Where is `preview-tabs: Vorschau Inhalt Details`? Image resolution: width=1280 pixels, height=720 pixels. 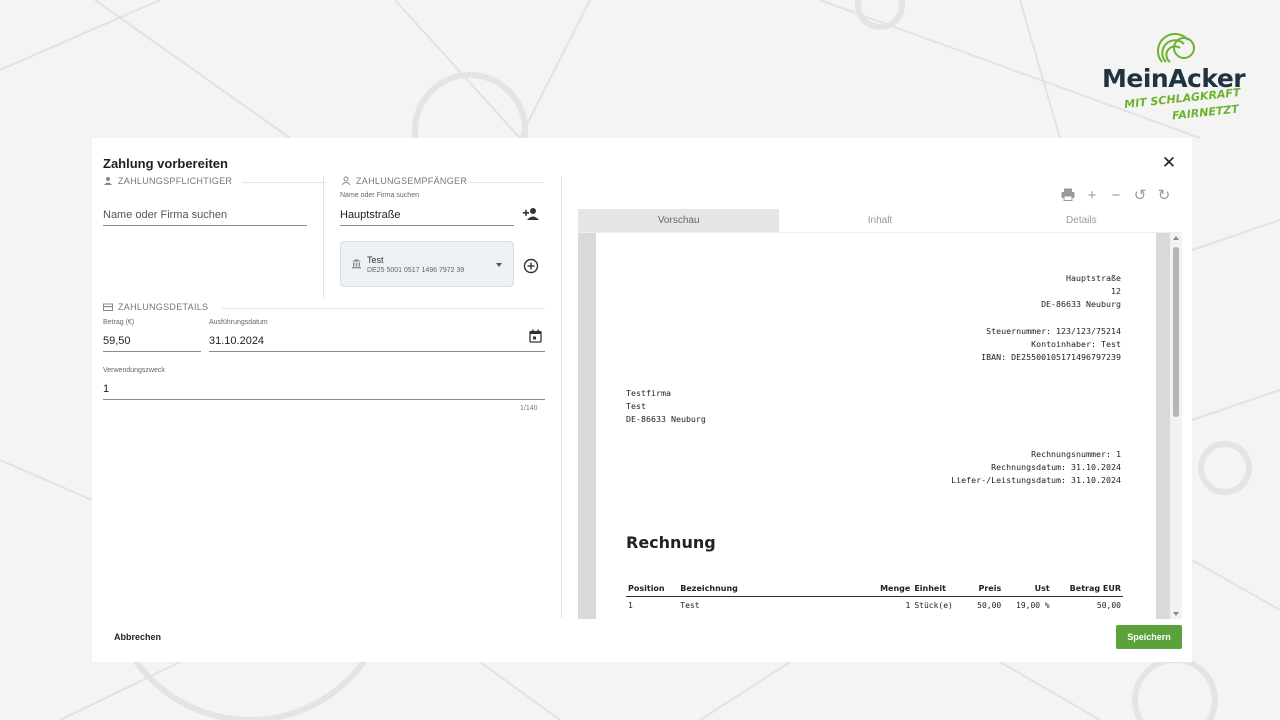 preview-tabs: Vorschau Inhalt Details is located at coordinates (880, 221).